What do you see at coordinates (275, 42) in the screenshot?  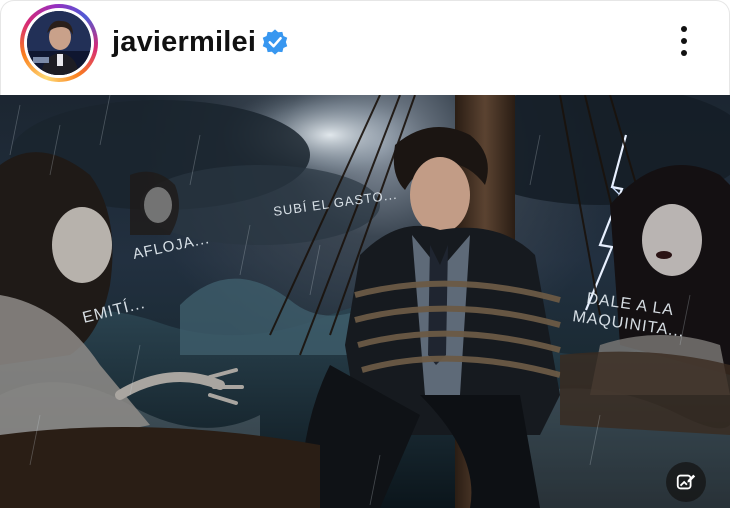 I see `verified-badge-icon` at bounding box center [275, 42].